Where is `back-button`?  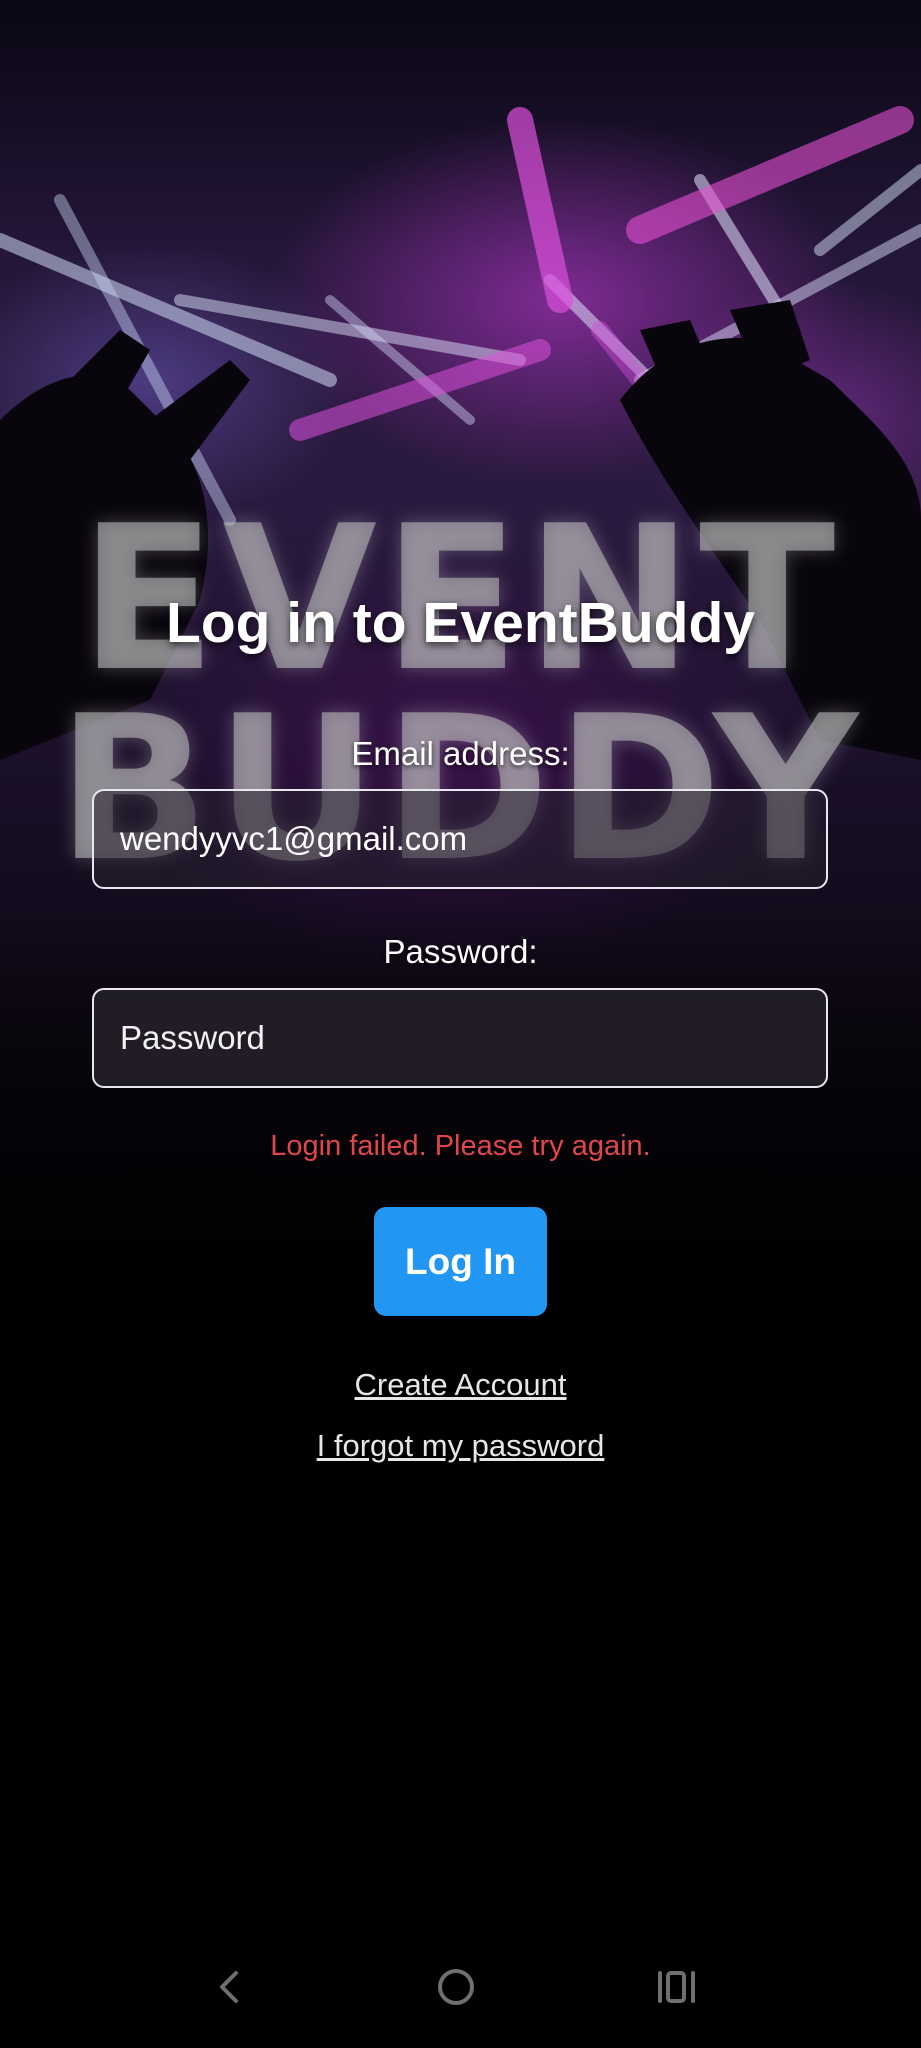 back-button is located at coordinates (230, 1987).